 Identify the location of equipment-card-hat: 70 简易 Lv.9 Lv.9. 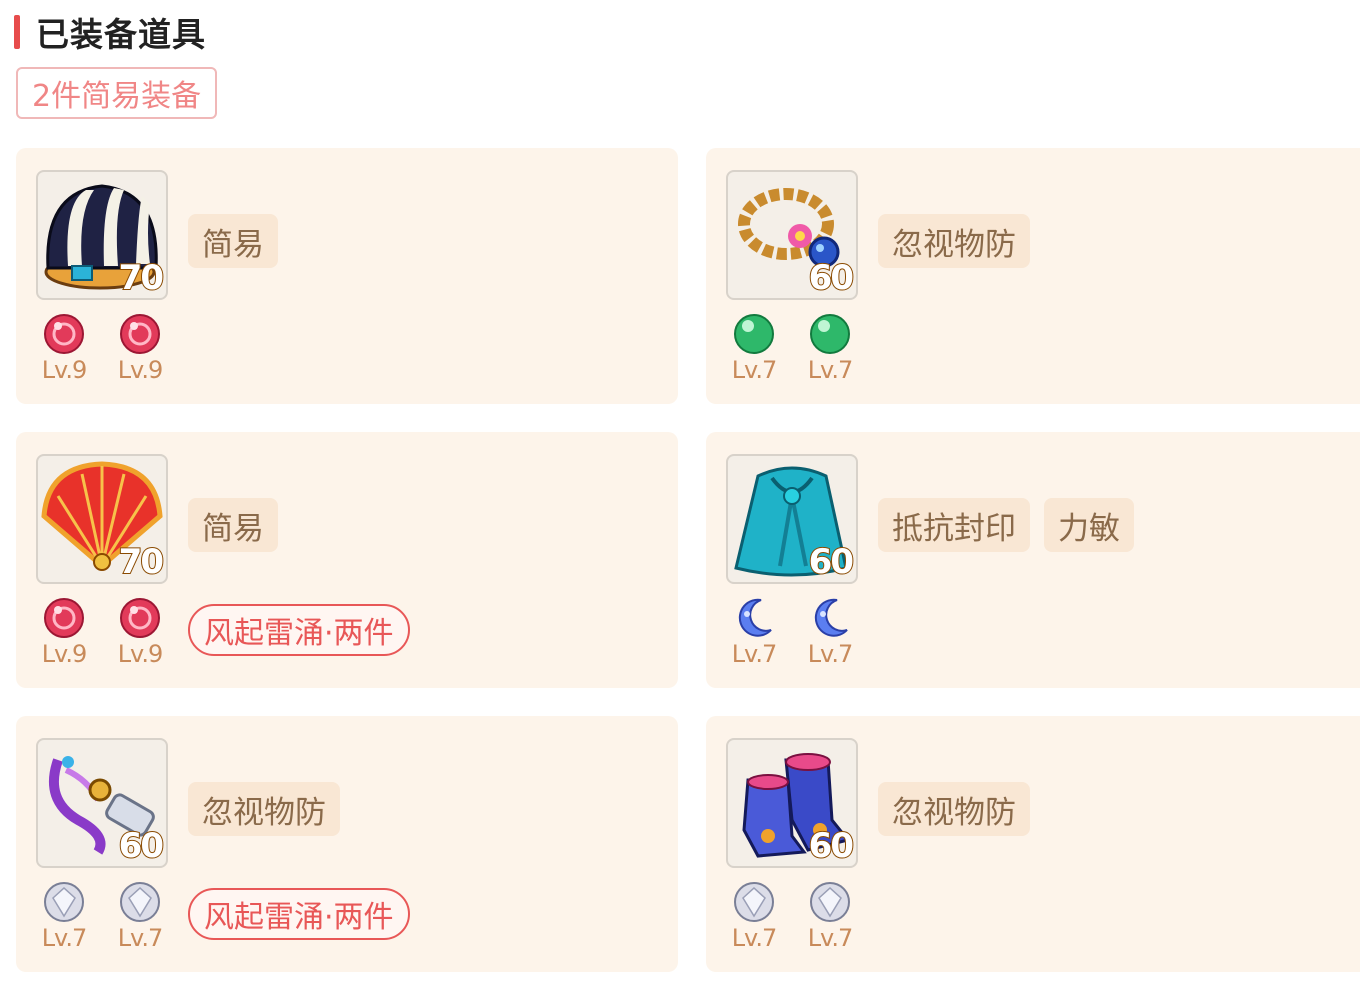
(347, 276).